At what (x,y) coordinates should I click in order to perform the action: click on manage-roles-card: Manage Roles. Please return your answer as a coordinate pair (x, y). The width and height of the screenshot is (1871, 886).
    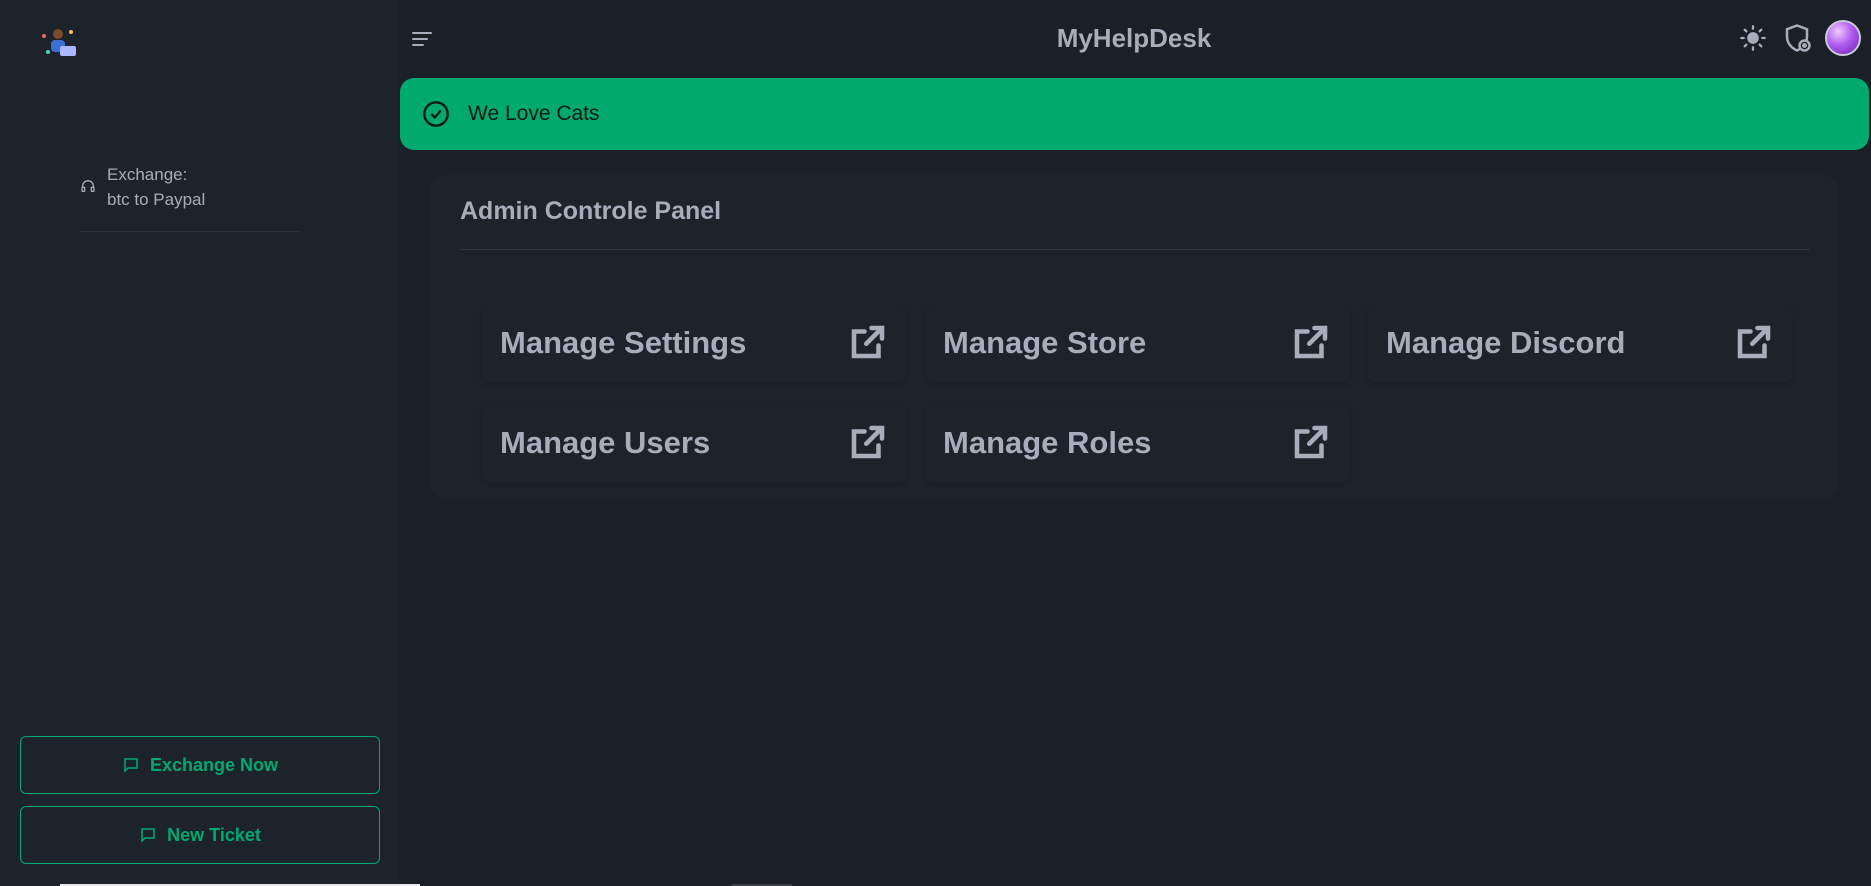
    Looking at the image, I should click on (1137, 444).